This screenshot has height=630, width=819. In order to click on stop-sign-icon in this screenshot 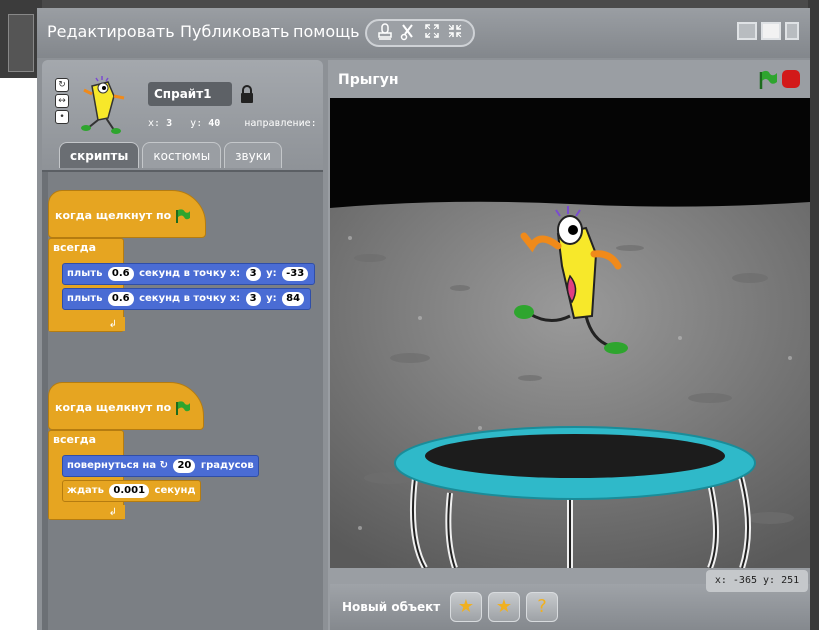, I will do `click(791, 79)`.